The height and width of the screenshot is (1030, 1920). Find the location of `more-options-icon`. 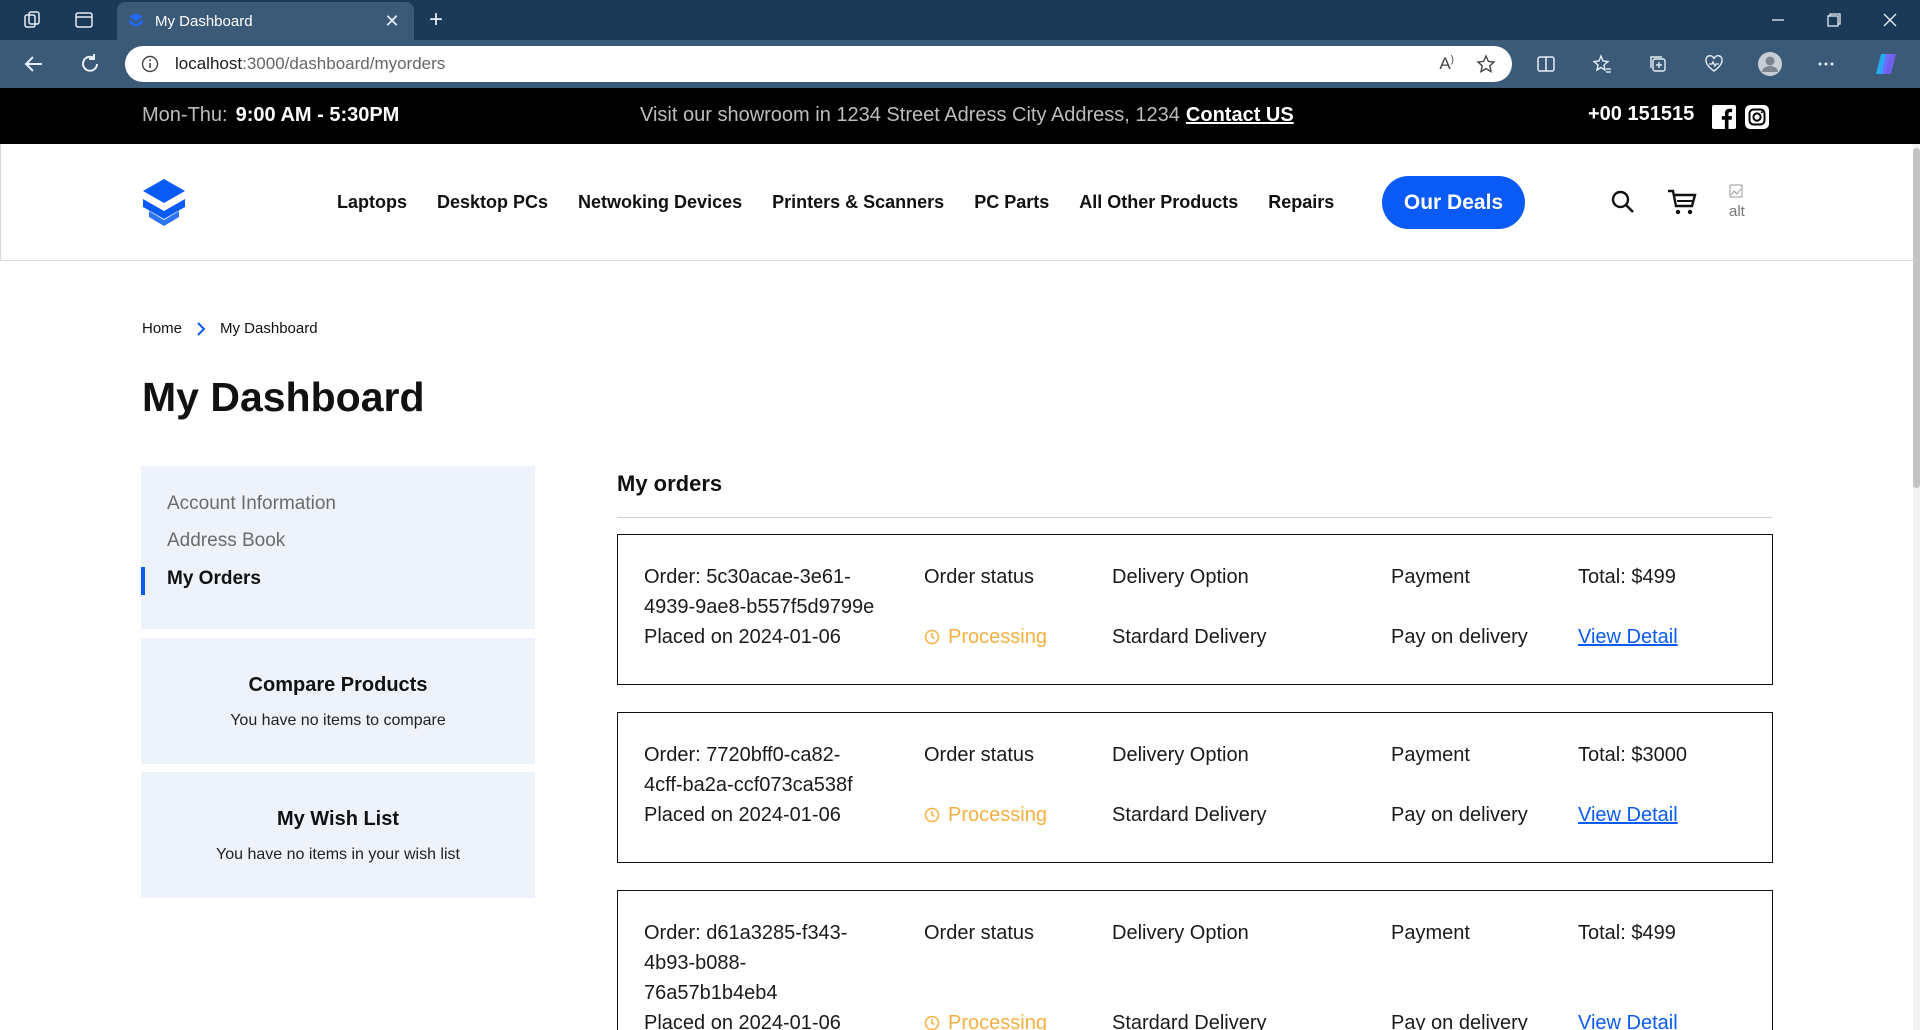

more-options-icon is located at coordinates (1826, 64).